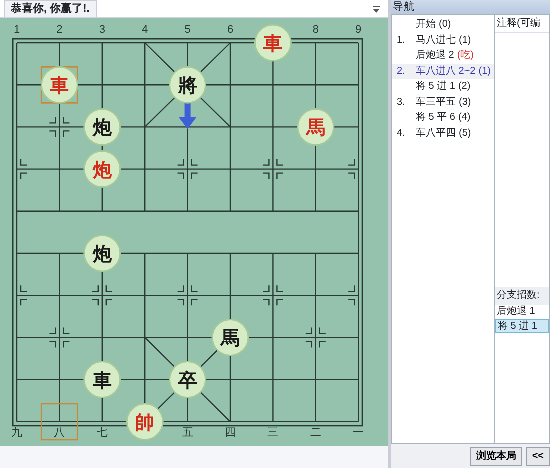  Describe the element at coordinates (50, 8) in the screenshot. I see `board-tab: 恭喜你, 你赢了!.` at that location.